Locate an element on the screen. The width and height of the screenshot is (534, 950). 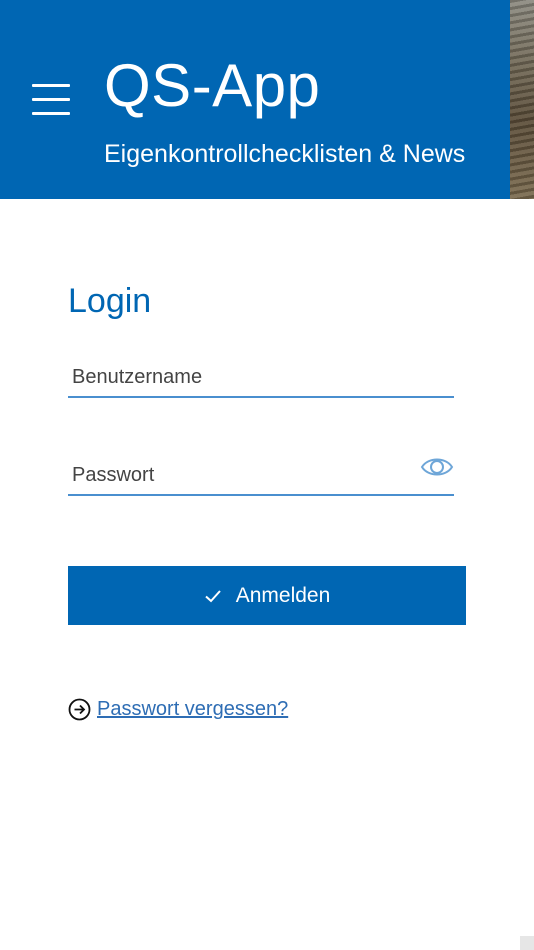
forgot-password-link: Passwort vergessen? is located at coordinates (192, 709).